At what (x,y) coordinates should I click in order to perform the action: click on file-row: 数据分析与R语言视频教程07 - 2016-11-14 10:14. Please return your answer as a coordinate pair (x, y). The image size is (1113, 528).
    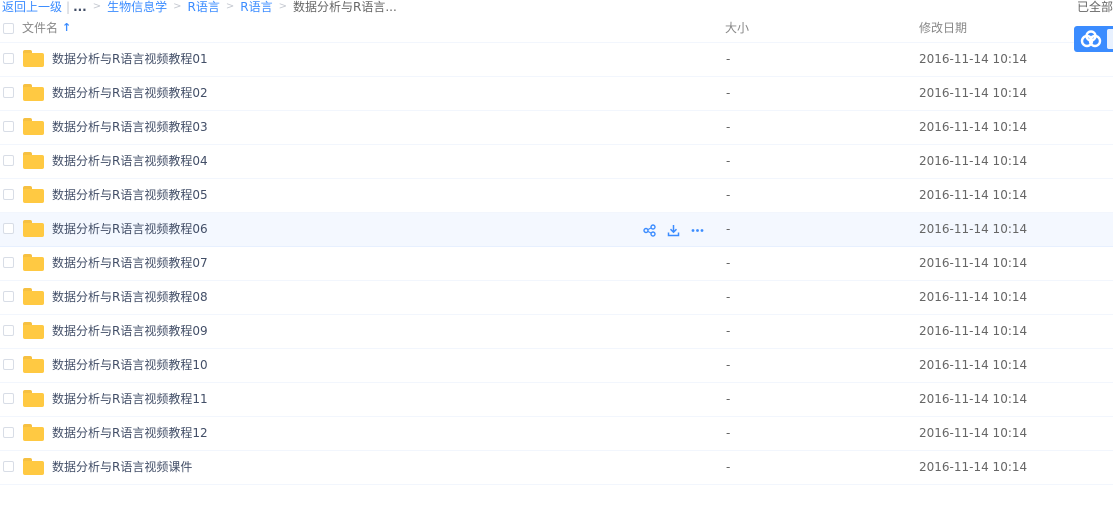
    Looking at the image, I should click on (556, 264).